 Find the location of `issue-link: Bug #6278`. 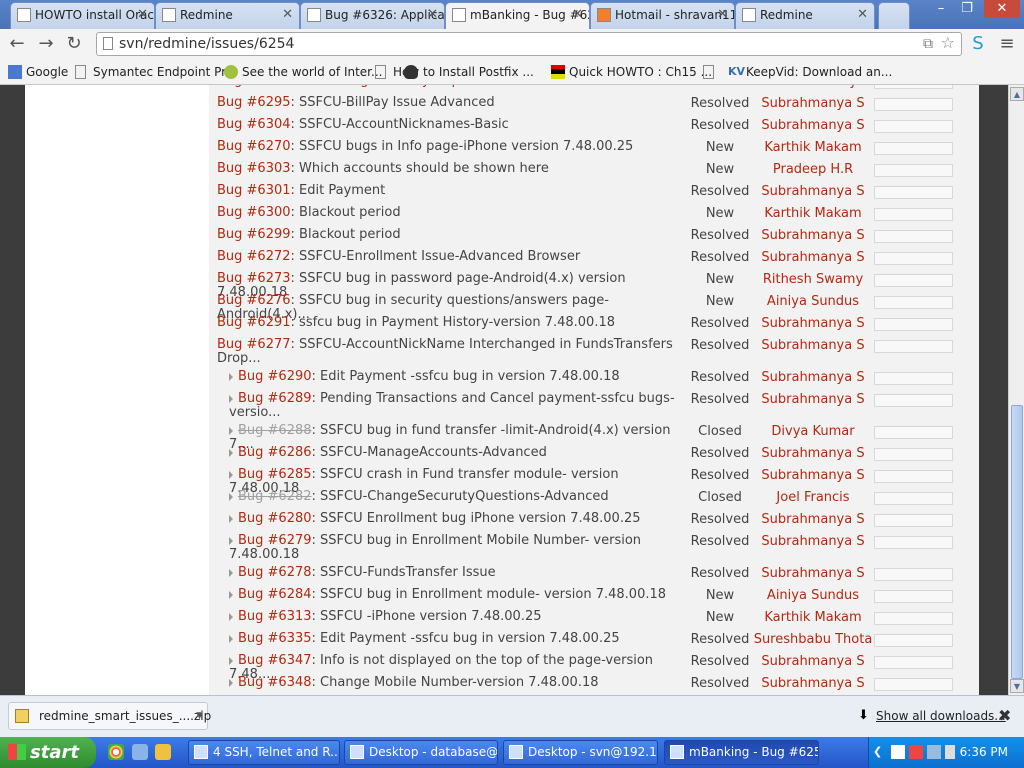

issue-link: Bug #6278 is located at coordinates (275, 572).